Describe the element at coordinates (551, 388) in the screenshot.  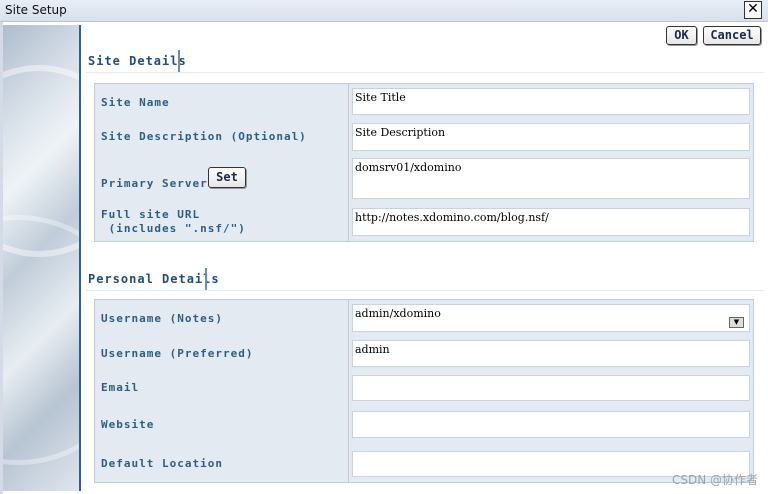
I see `email-input` at that location.